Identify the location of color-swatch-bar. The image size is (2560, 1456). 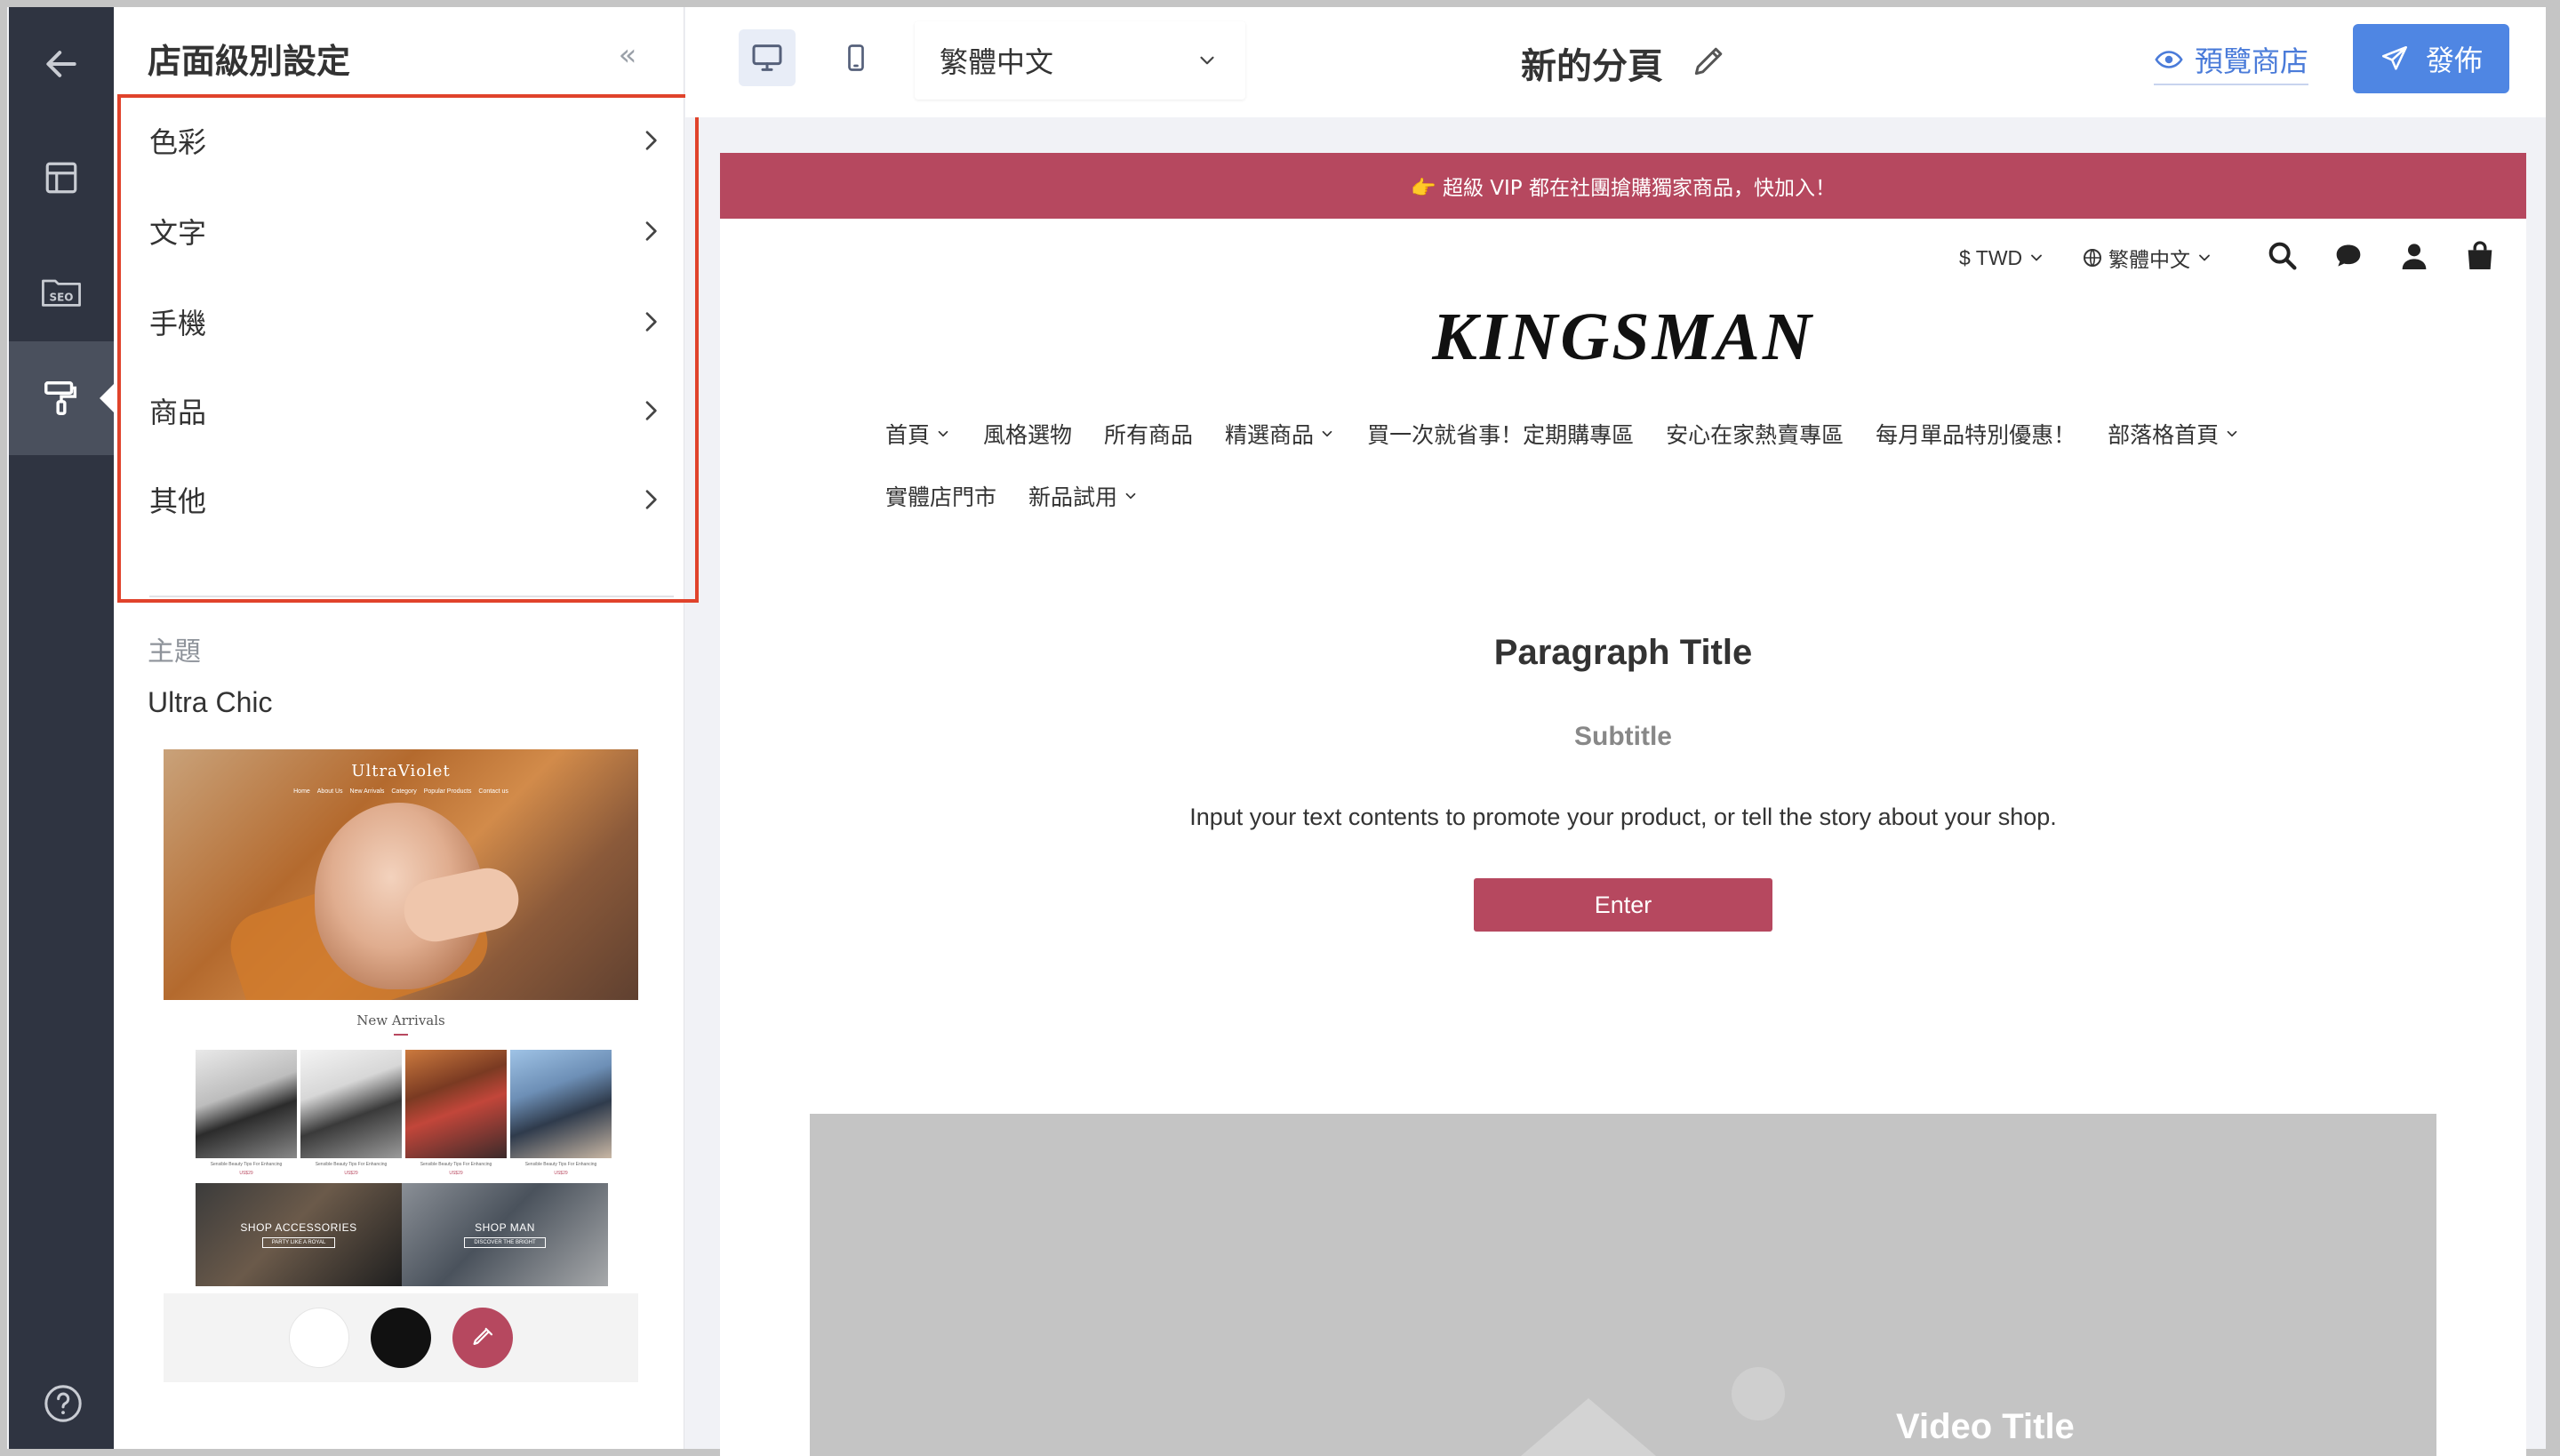
(401, 1337).